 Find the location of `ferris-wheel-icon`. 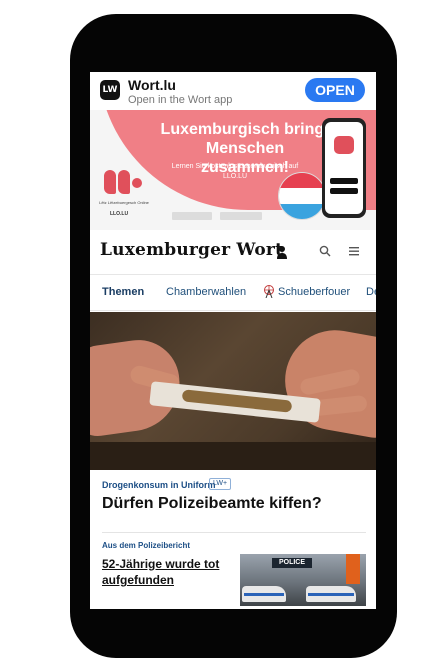

ferris-wheel-icon is located at coordinates (269, 291).